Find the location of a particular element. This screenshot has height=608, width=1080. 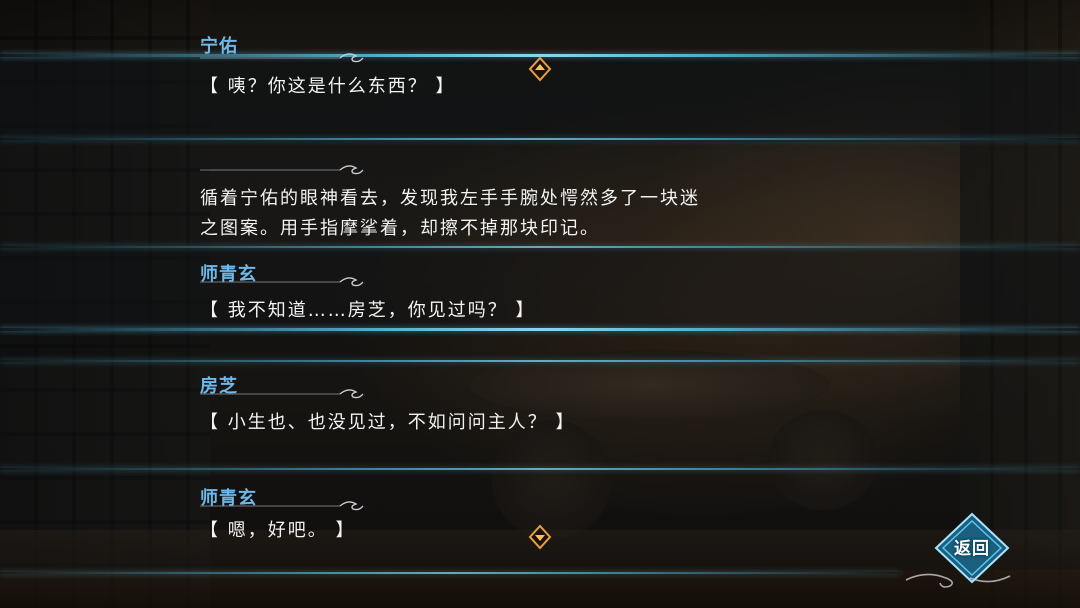

dialog-line: 【 小生也、也没见过，不如问问主人？ 】 is located at coordinates (388, 422).